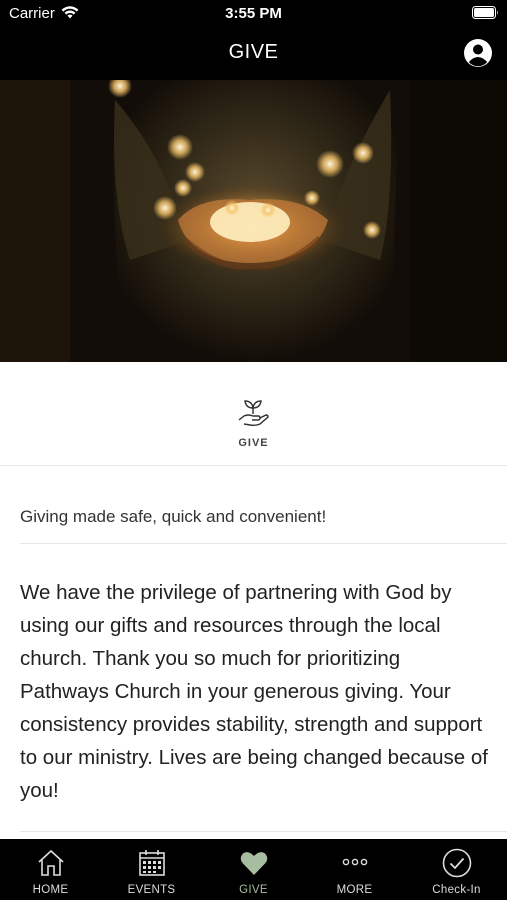 The width and height of the screenshot is (507, 900). Describe the element at coordinates (253, 52) in the screenshot. I see `page-title: GIVE` at that location.